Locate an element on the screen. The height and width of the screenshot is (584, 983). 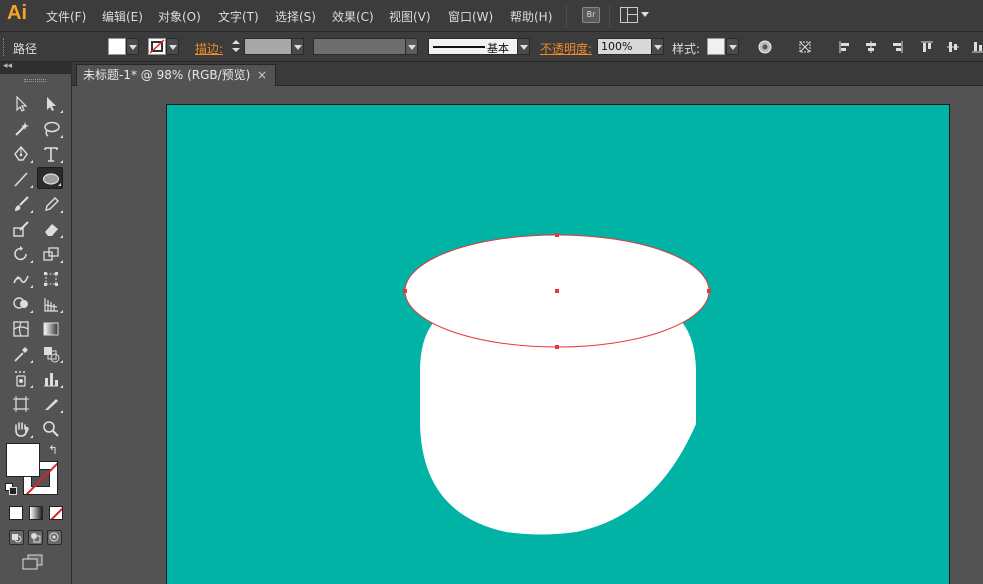
align-left-icon is located at coordinates (845, 47).